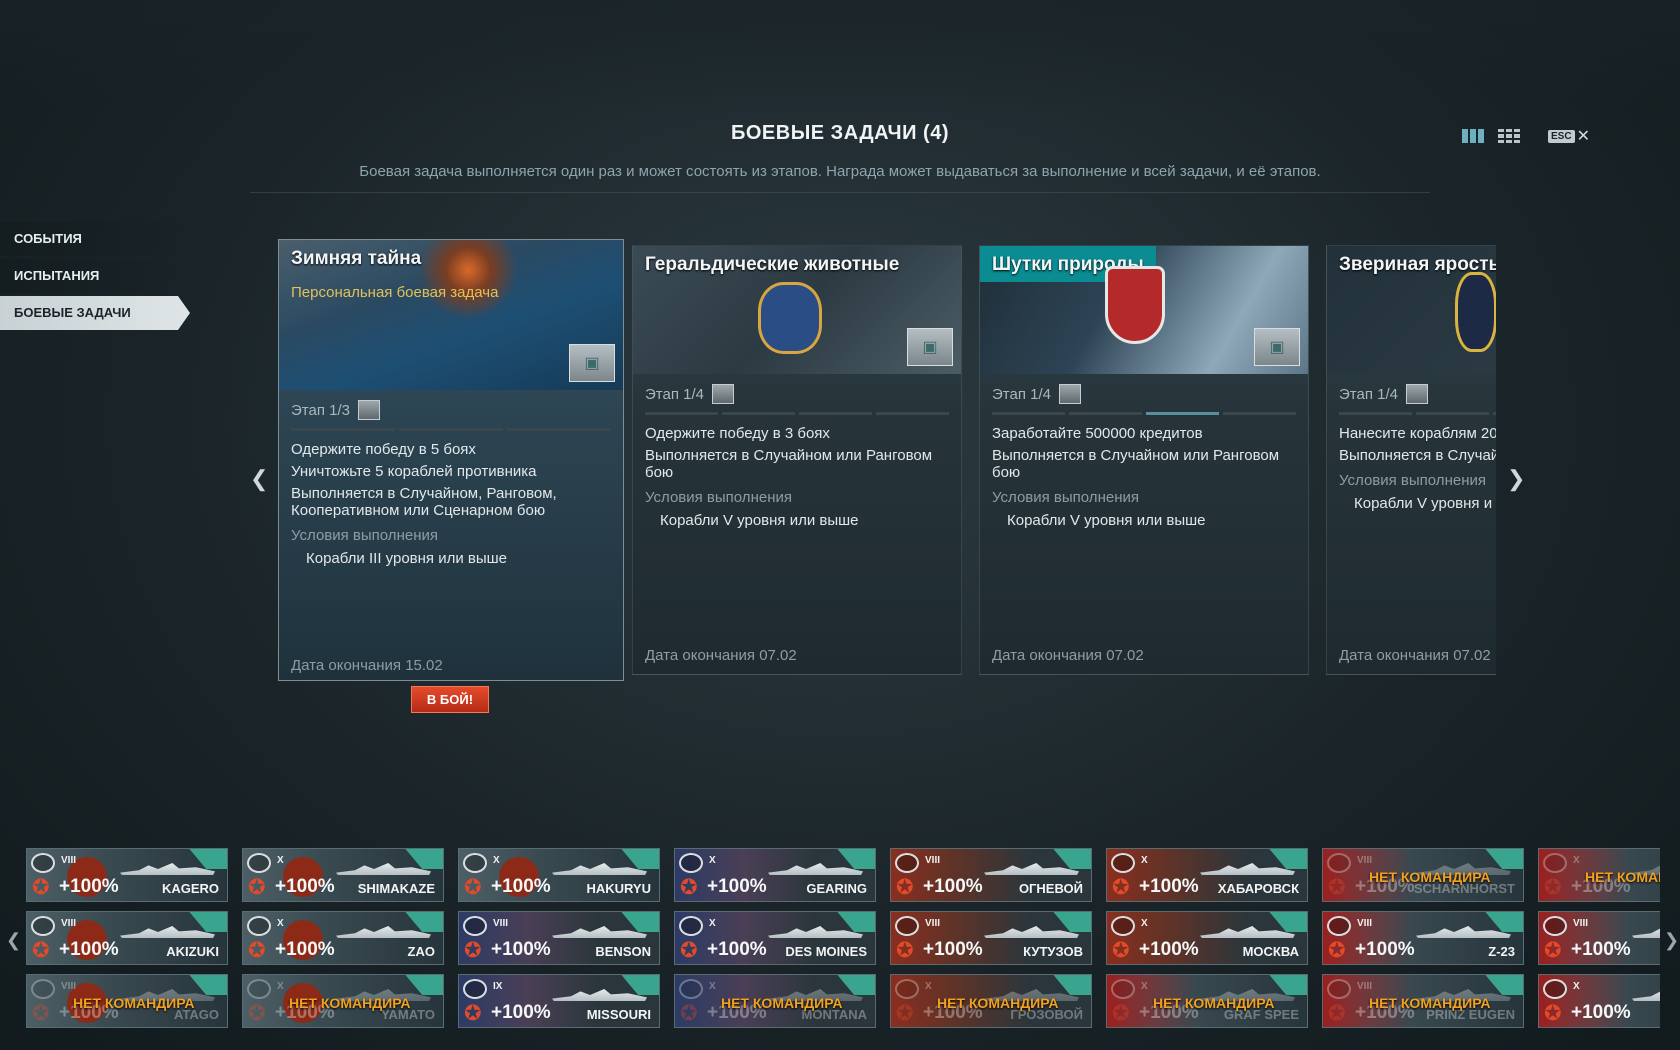 This screenshot has width=1680, height=1050. Describe the element at coordinates (775, 938) in the screenshot. I see `ship-card: X ✪ +100% DES MOINES` at that location.